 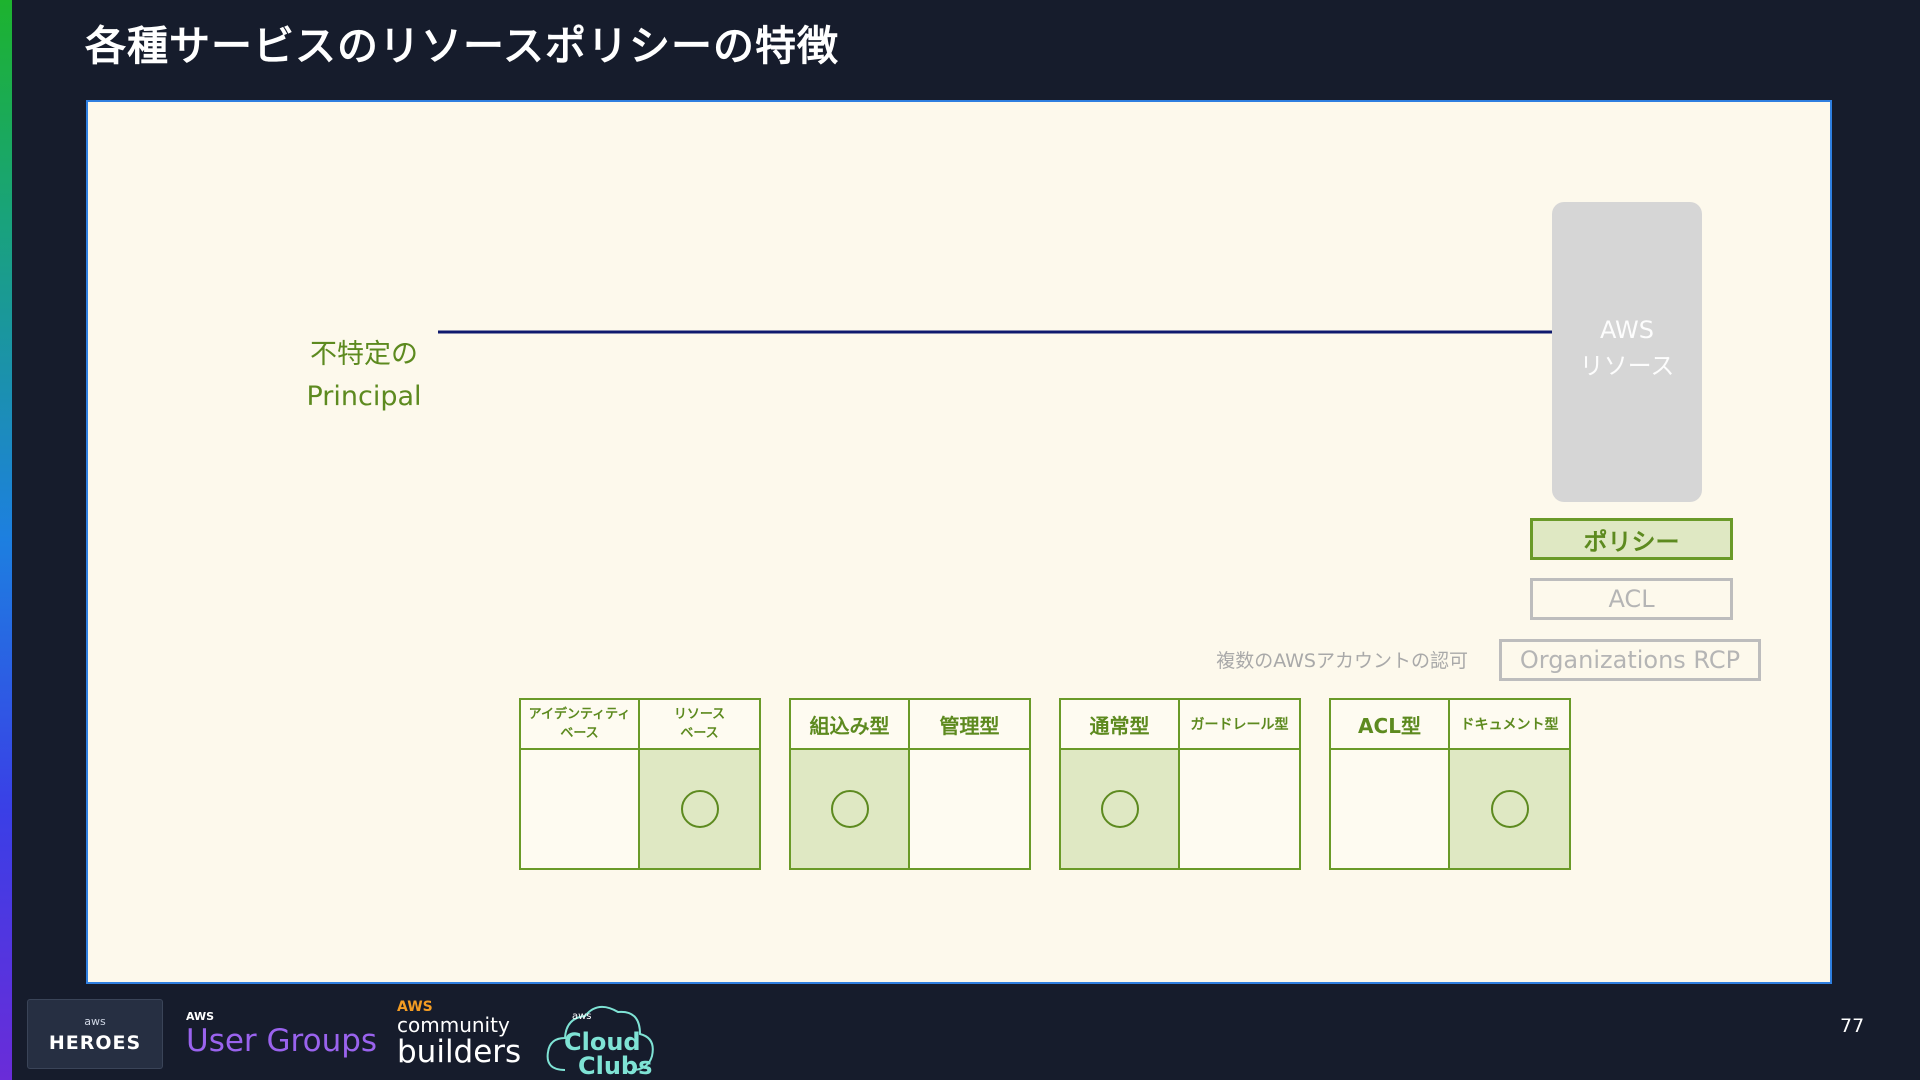 I want to click on cc-aws-text: aws, so click(x=582, y=1016).